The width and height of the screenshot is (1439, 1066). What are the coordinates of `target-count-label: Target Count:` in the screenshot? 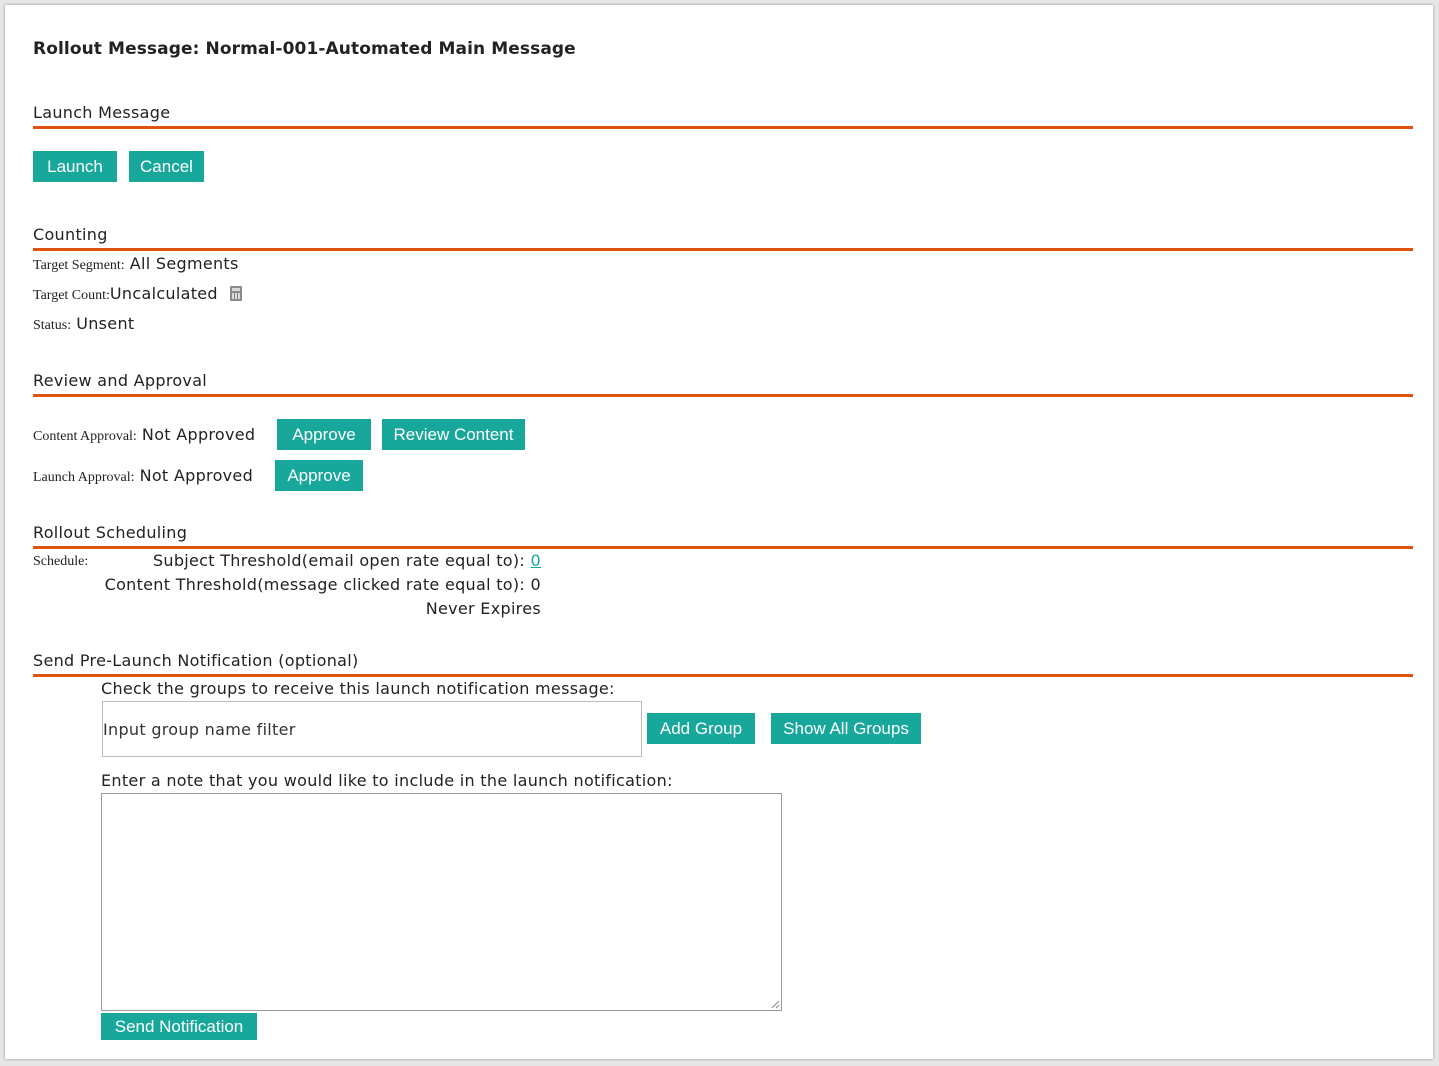 It's located at (71, 295).